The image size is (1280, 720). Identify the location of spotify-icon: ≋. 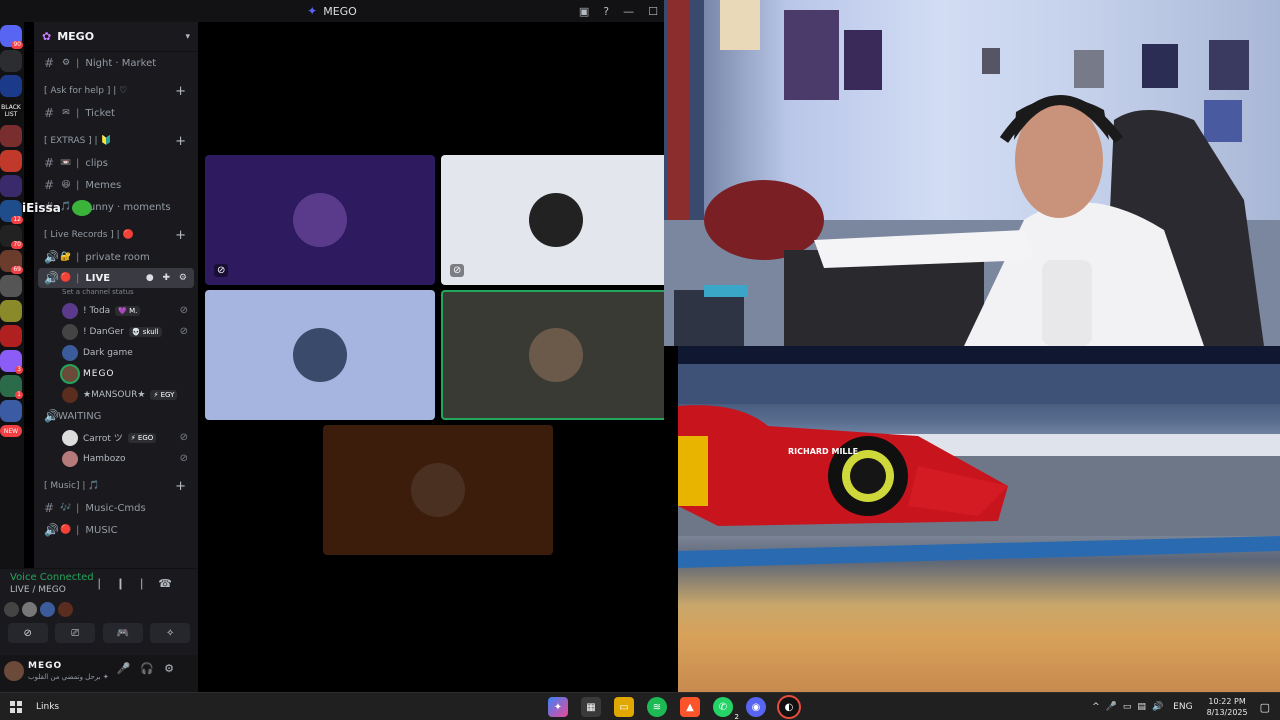
(657, 707).